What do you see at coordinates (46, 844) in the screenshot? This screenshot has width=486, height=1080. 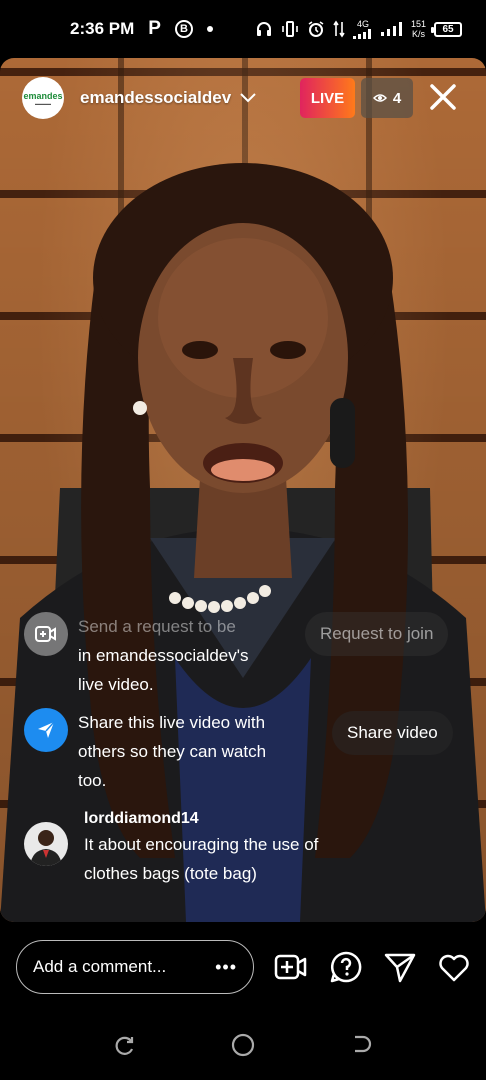 I see `commenter-avatar` at bounding box center [46, 844].